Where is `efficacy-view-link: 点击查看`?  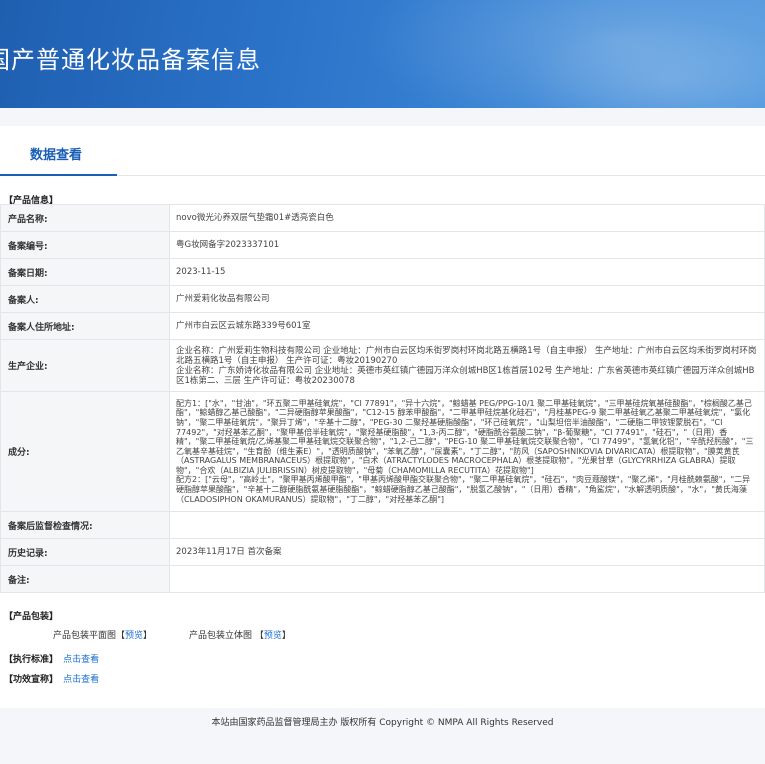
efficacy-view-link: 点击查看 is located at coordinates (81, 680).